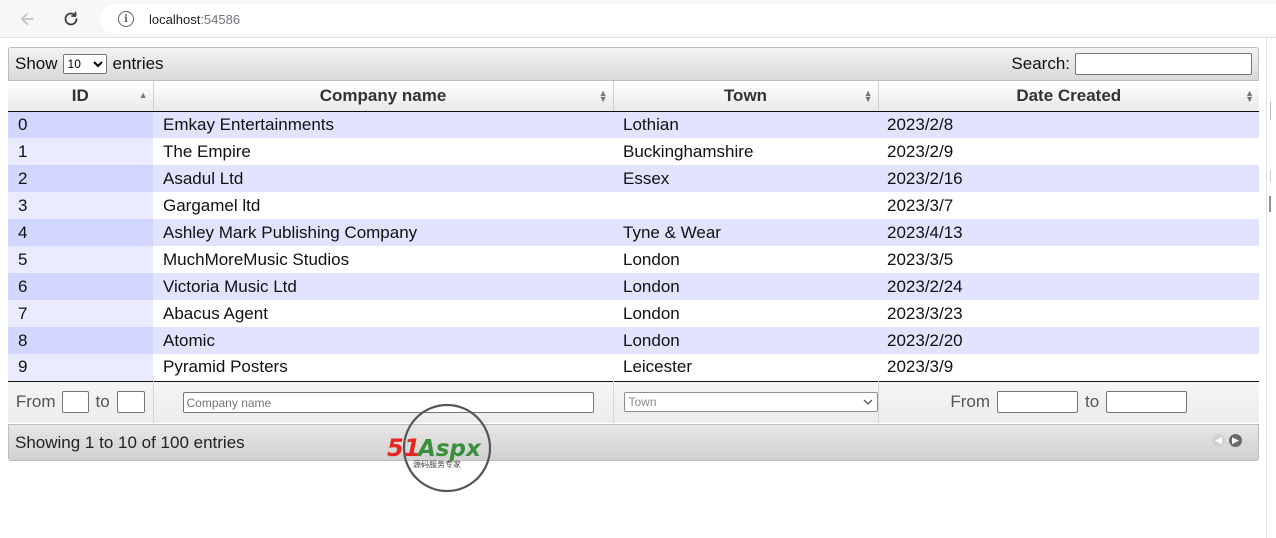 The image size is (1276, 538). What do you see at coordinates (80, 340) in the screenshot?
I see `cell-id: 8` at bounding box center [80, 340].